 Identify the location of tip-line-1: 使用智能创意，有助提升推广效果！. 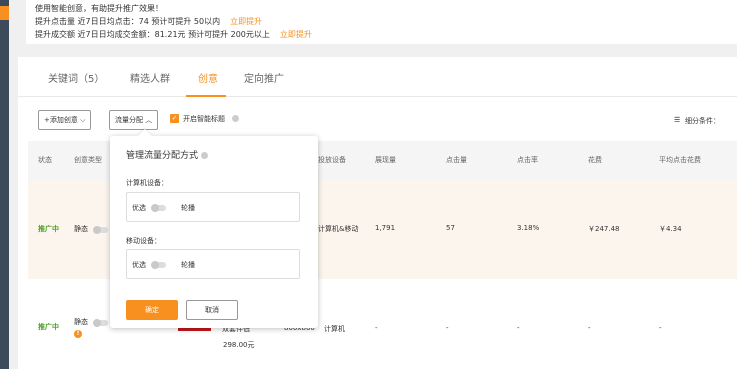
(99, 8).